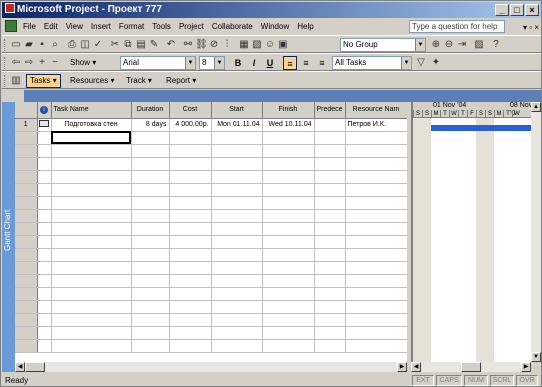 The height and width of the screenshot is (387, 542). What do you see at coordinates (83, 63) in the screenshot?
I see `show-button: Show ▾` at bounding box center [83, 63].